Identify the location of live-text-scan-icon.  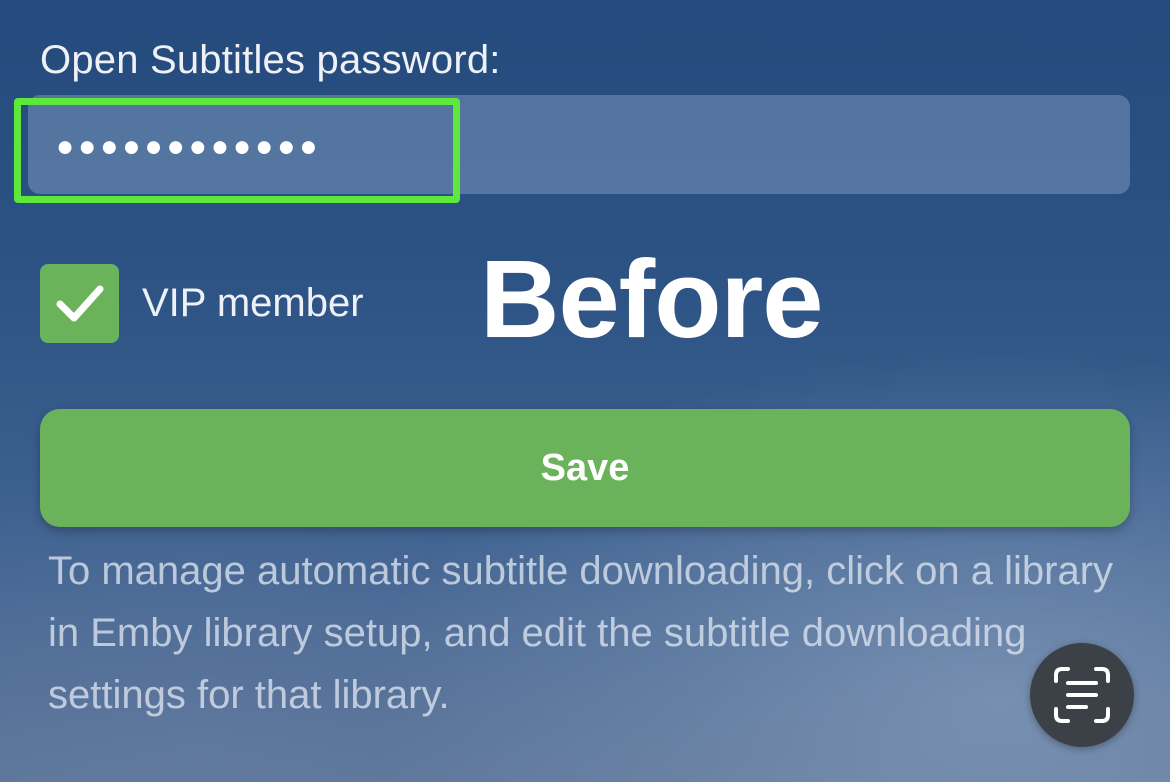
(1082, 695).